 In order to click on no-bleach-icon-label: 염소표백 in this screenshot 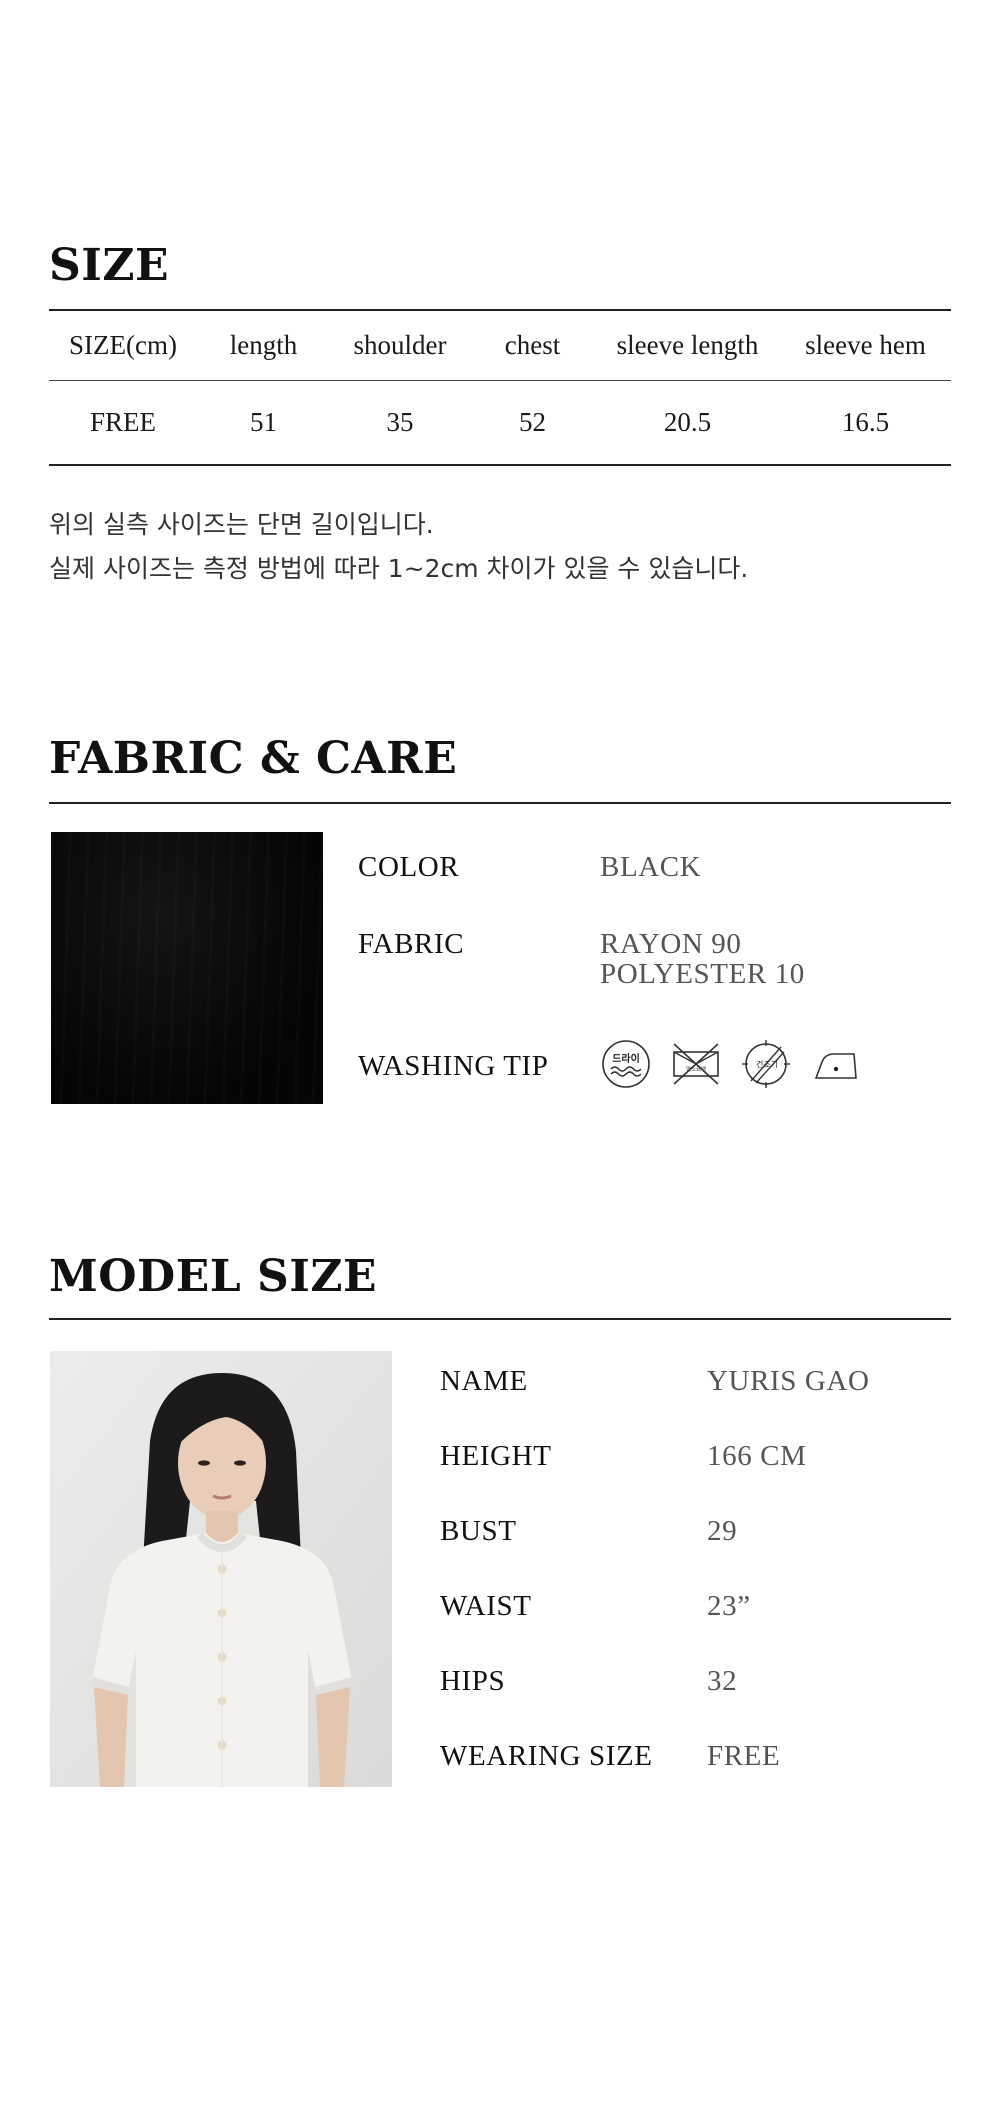, I will do `click(696, 1069)`.